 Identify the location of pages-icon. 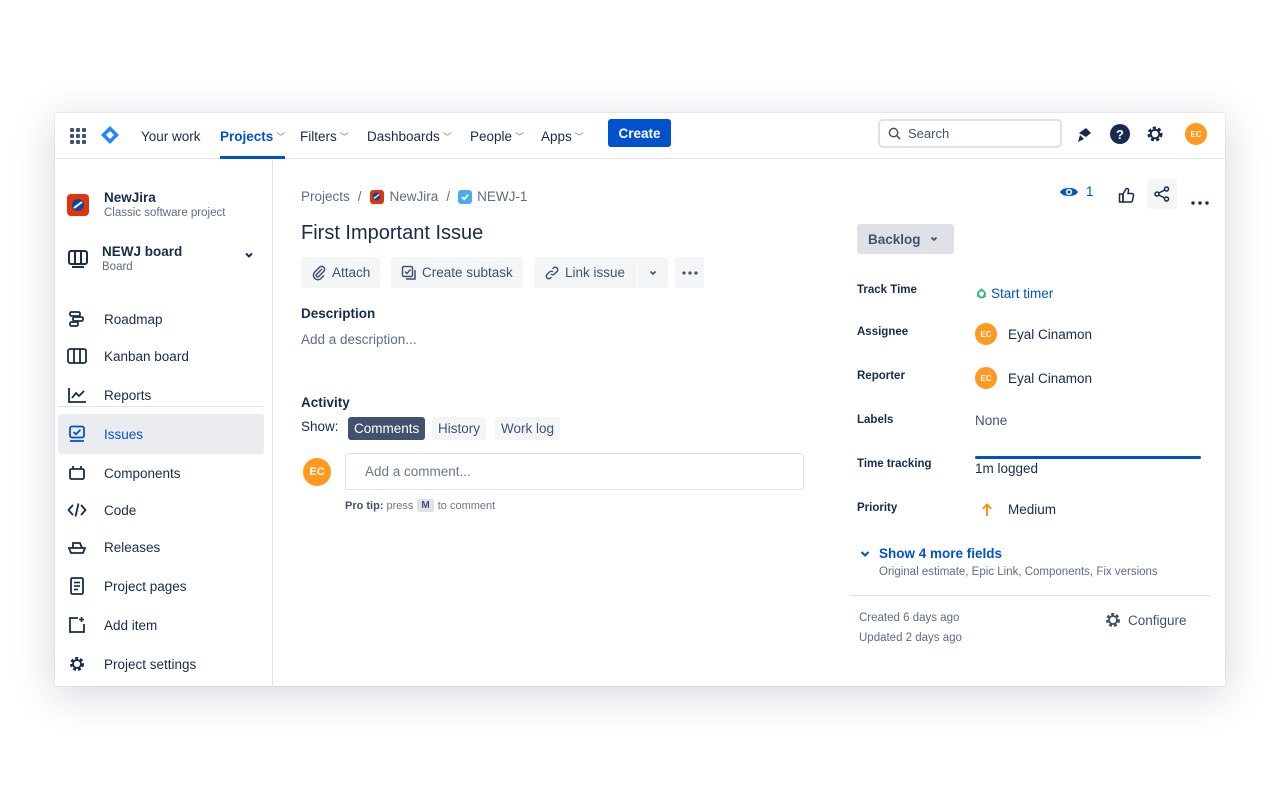
(77, 586).